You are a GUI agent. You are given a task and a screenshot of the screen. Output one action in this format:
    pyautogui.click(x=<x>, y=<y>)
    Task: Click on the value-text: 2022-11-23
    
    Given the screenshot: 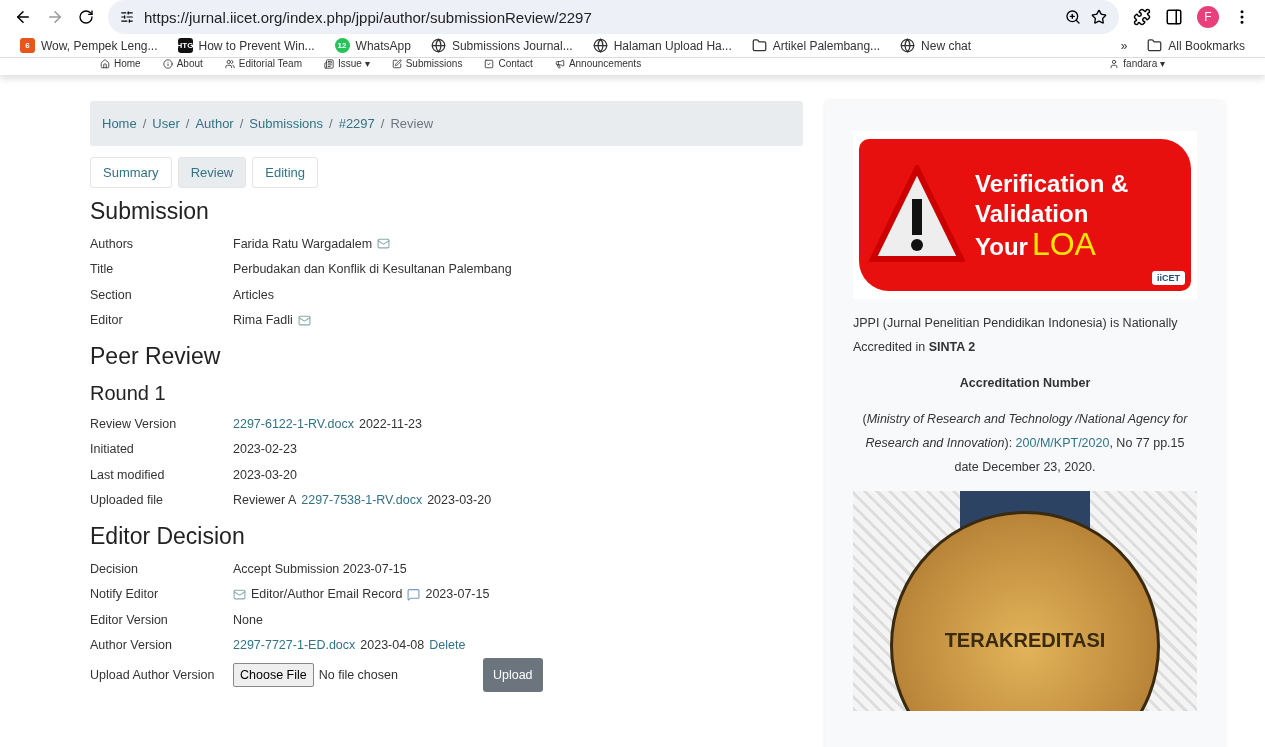 What is the action you would take?
    pyautogui.click(x=390, y=423)
    